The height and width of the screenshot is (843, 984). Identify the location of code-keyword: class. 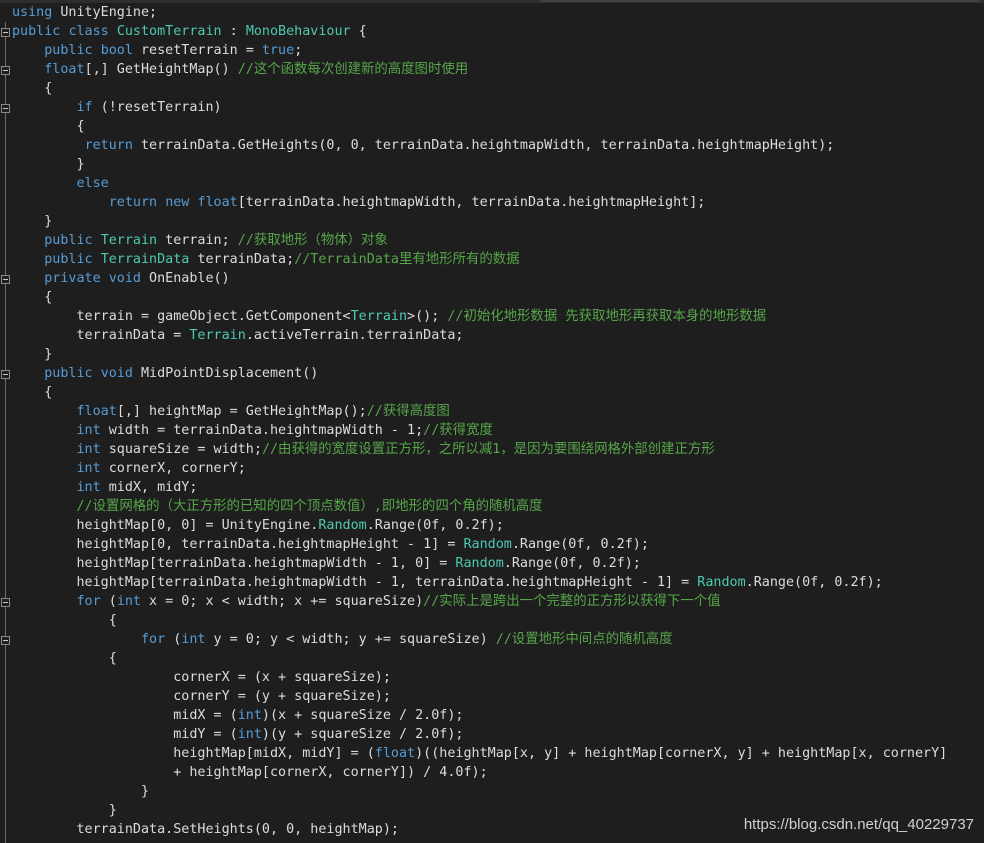
(88, 31).